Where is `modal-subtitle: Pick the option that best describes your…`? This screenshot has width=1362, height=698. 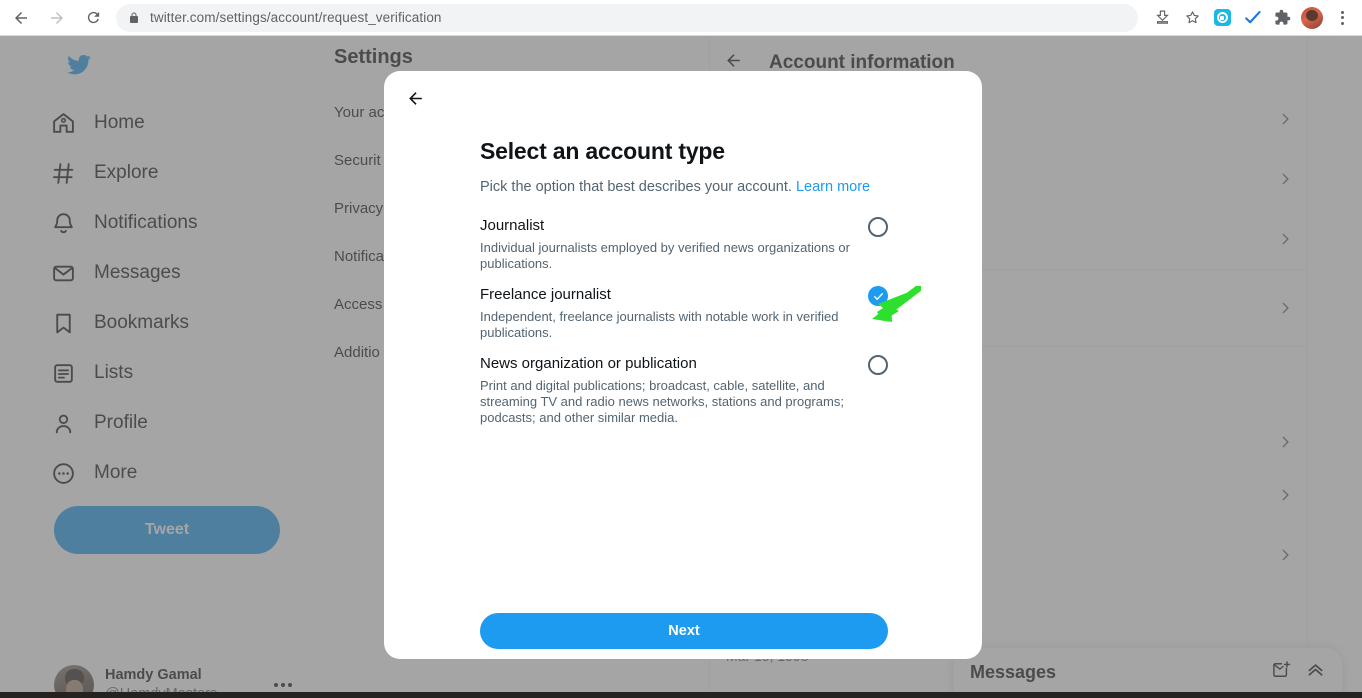 modal-subtitle: Pick the option that best describes your… is located at coordinates (684, 187).